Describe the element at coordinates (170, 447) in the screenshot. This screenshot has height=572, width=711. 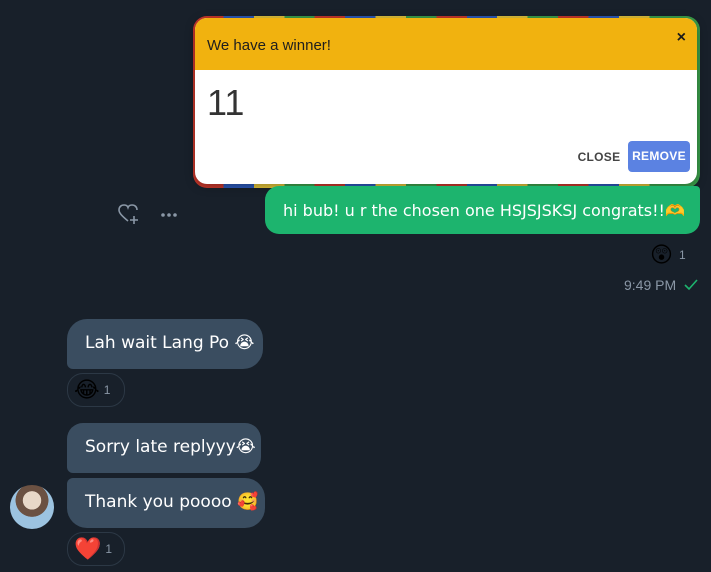
I see `received-message-text: Sorry late replyyy😭` at that location.